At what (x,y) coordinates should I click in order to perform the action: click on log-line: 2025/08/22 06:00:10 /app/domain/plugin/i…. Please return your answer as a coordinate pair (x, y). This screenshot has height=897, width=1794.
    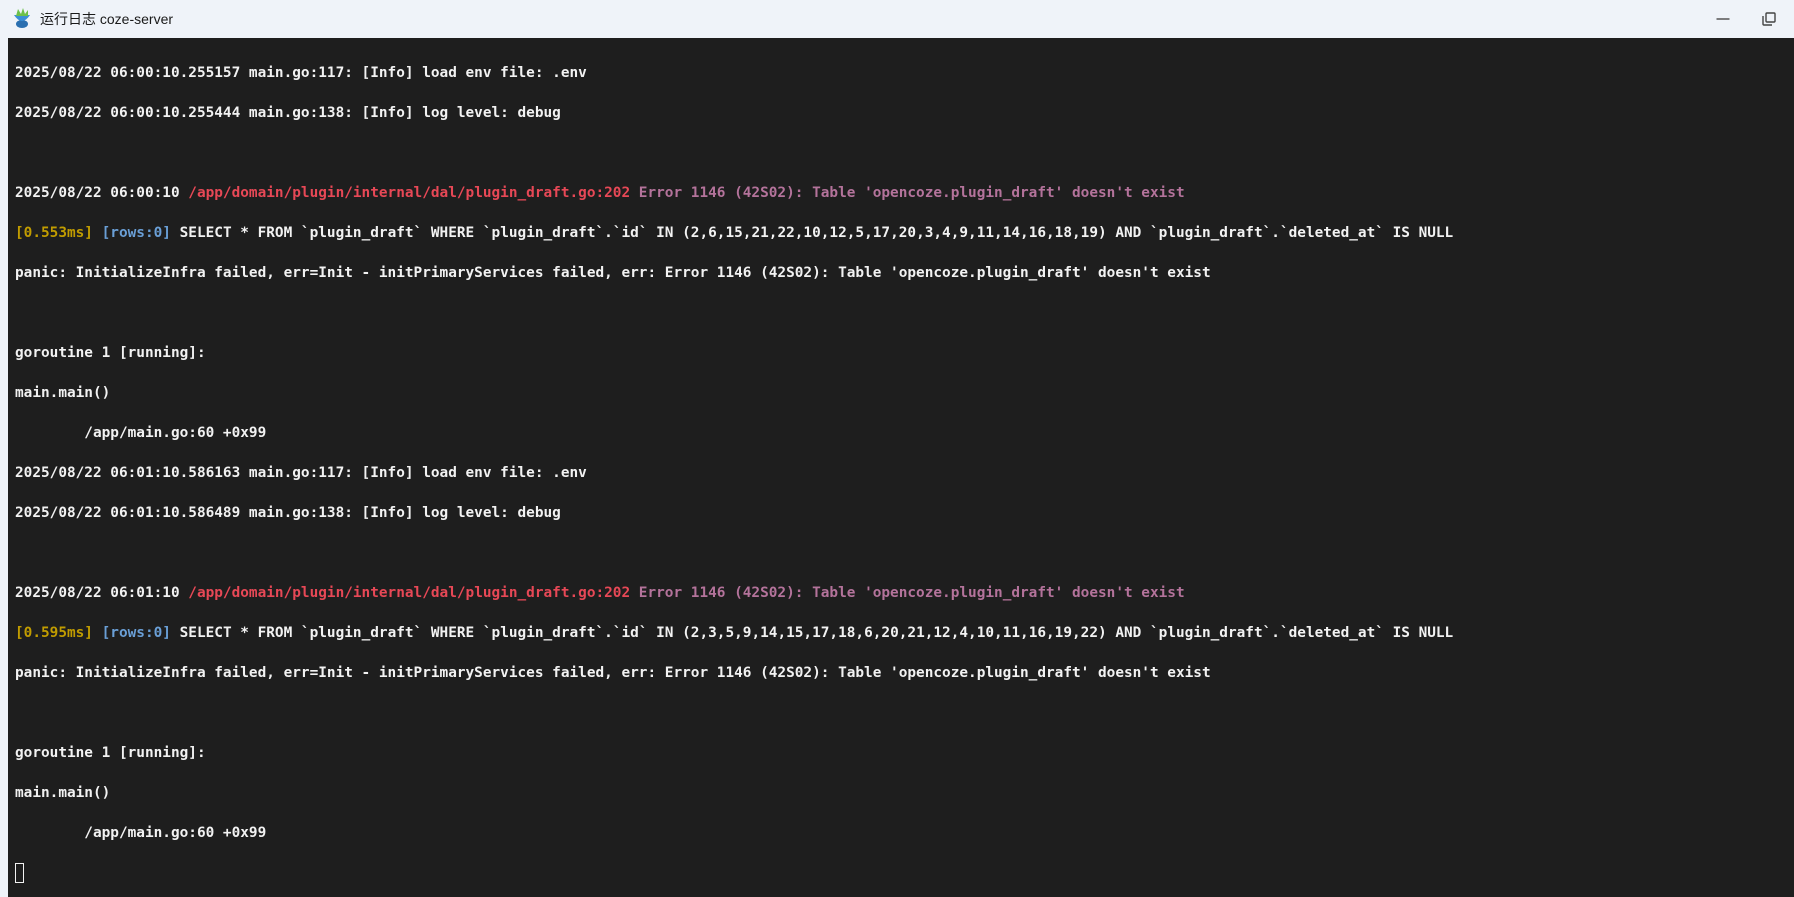
    Looking at the image, I should click on (904, 193).